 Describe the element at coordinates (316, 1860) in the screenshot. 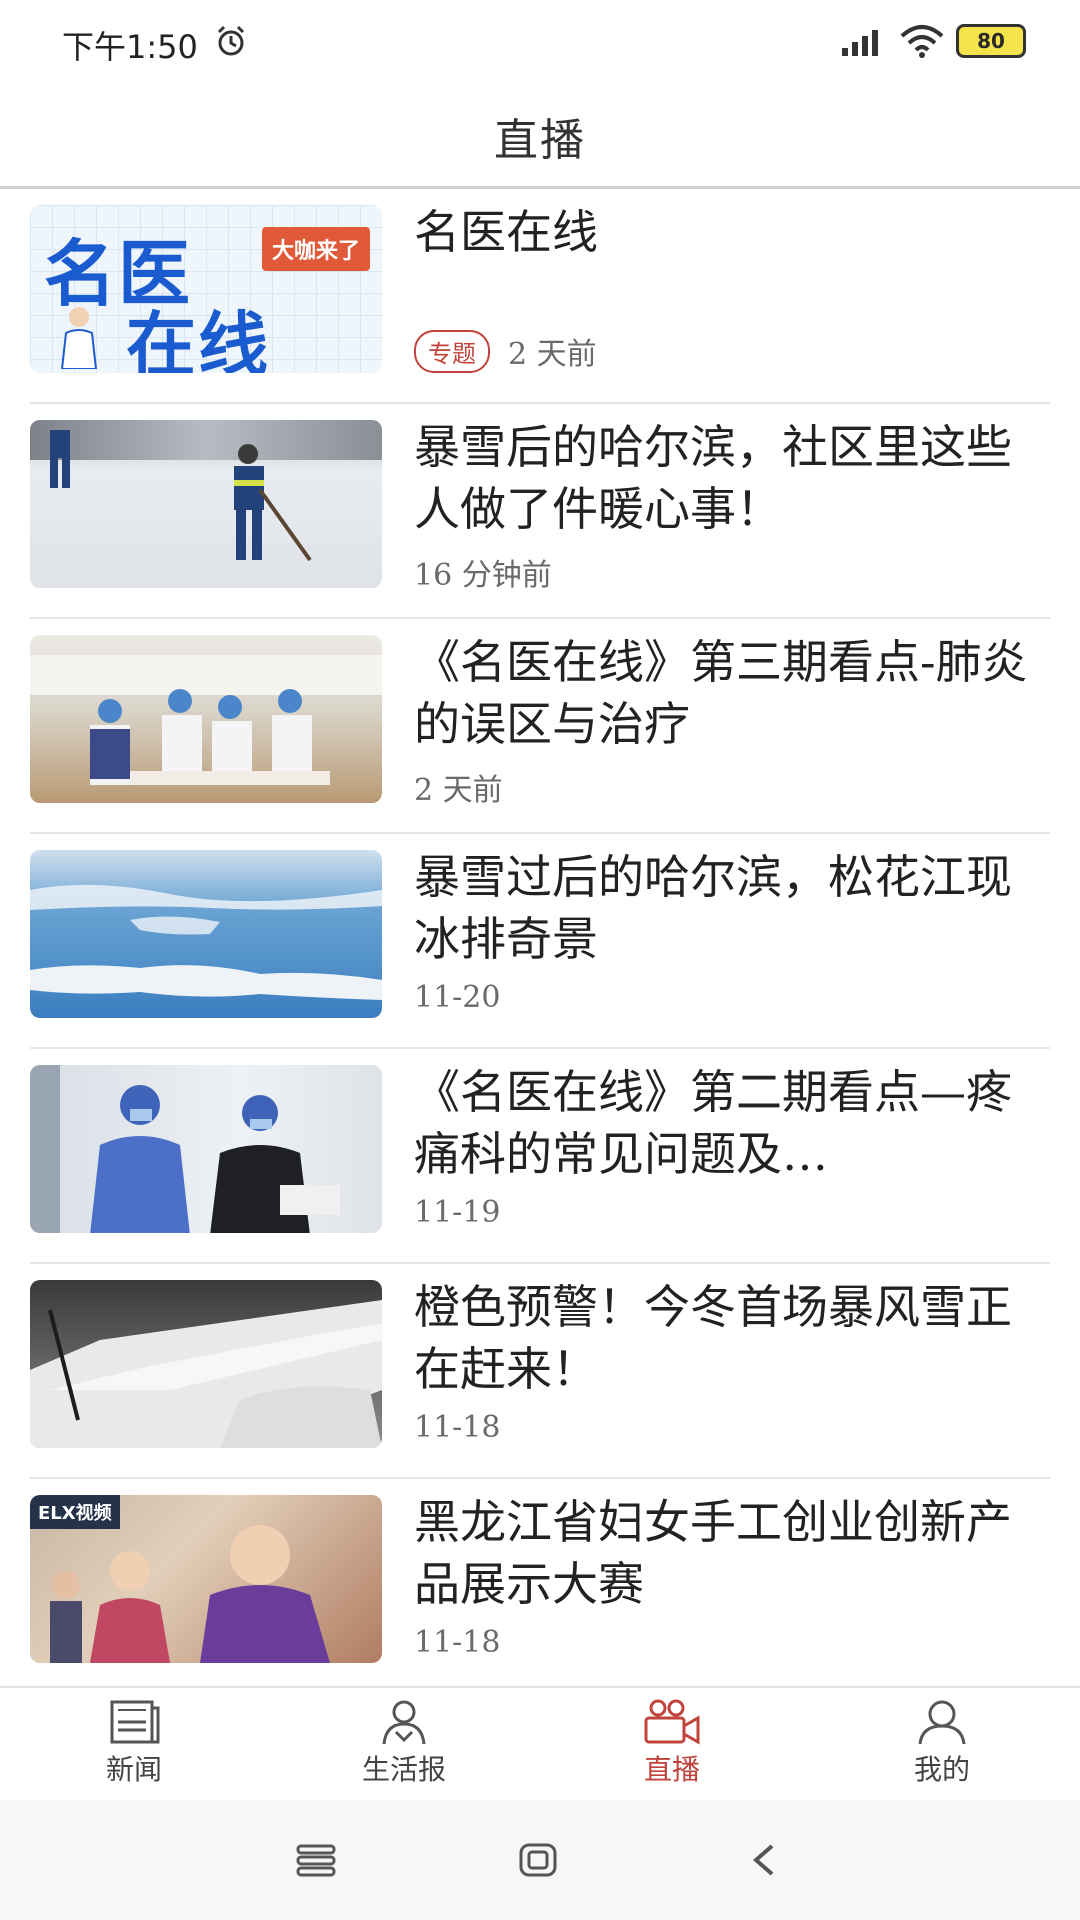

I see `menu-icon` at that location.